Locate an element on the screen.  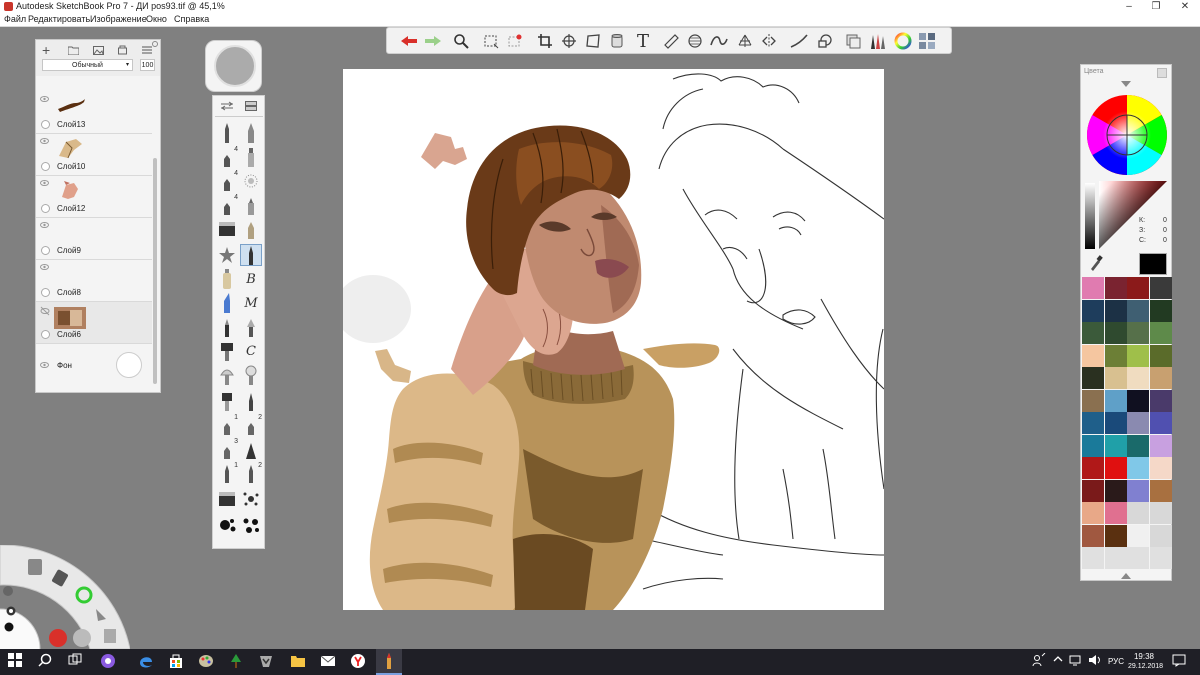
crop-tool is located at coordinates (545, 41).